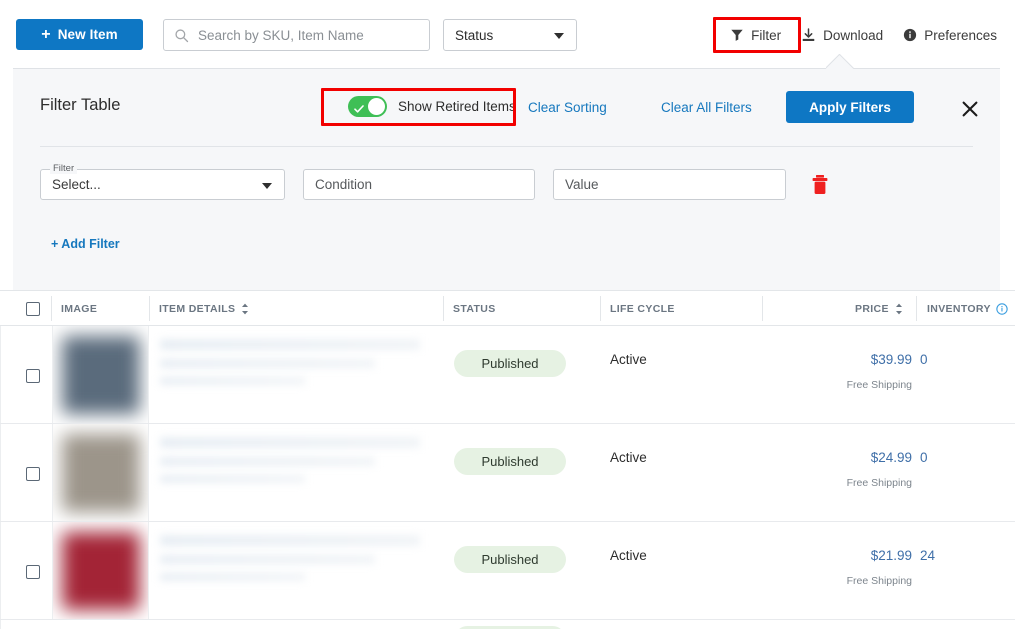  I want to click on column-label: INVENTORY, so click(959, 308).